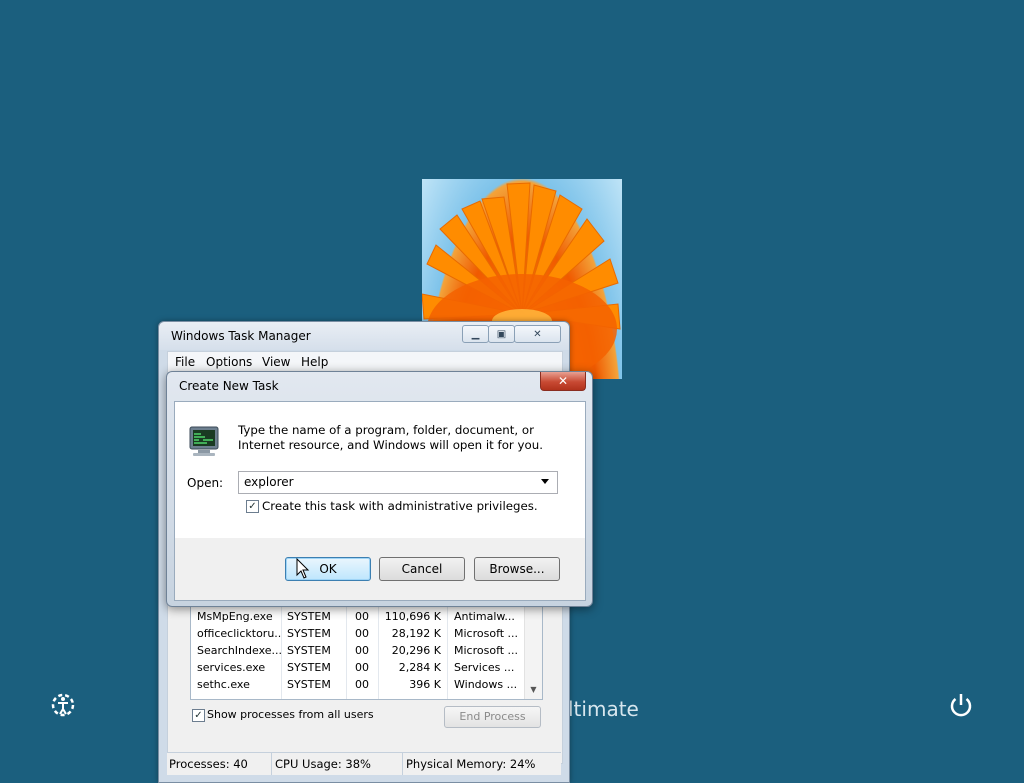  What do you see at coordinates (63, 705) in the screenshot?
I see `ease-of-access-icon` at bounding box center [63, 705].